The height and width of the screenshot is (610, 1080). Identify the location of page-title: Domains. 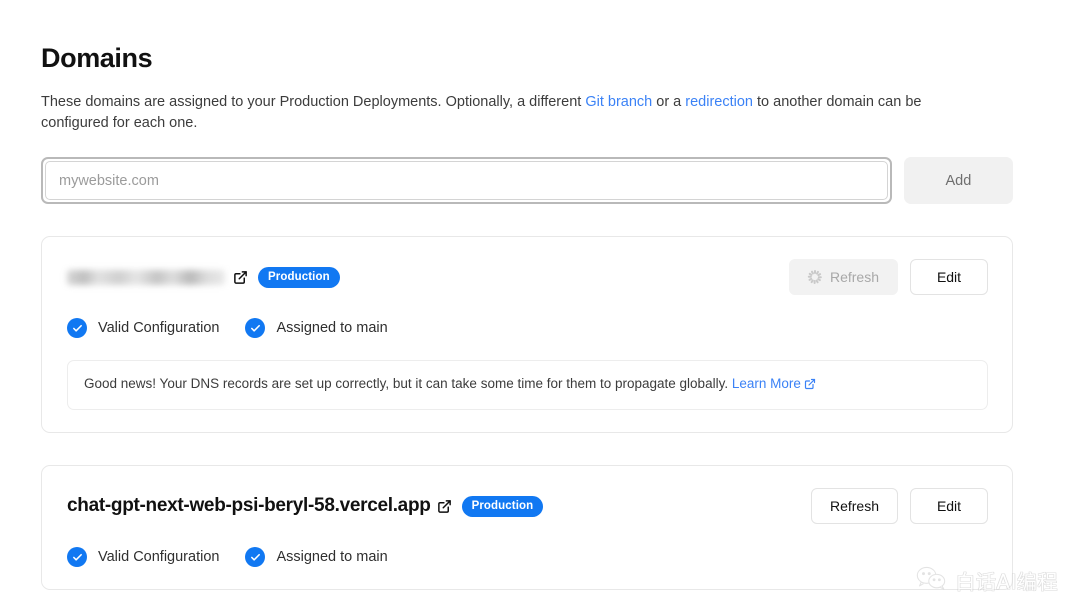
(97, 58).